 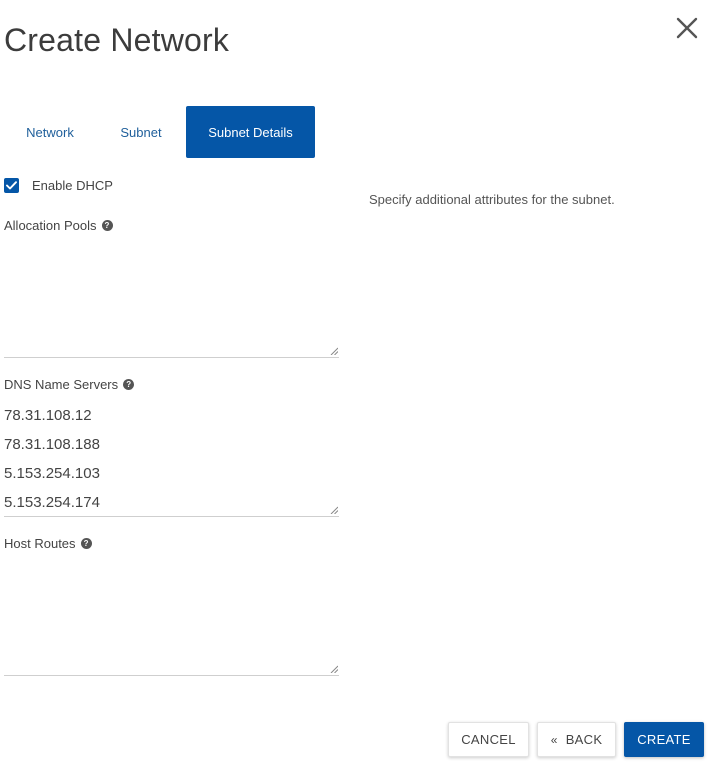 What do you see at coordinates (554, 739) in the screenshot?
I see `double-chevron-left-icon: «` at bounding box center [554, 739].